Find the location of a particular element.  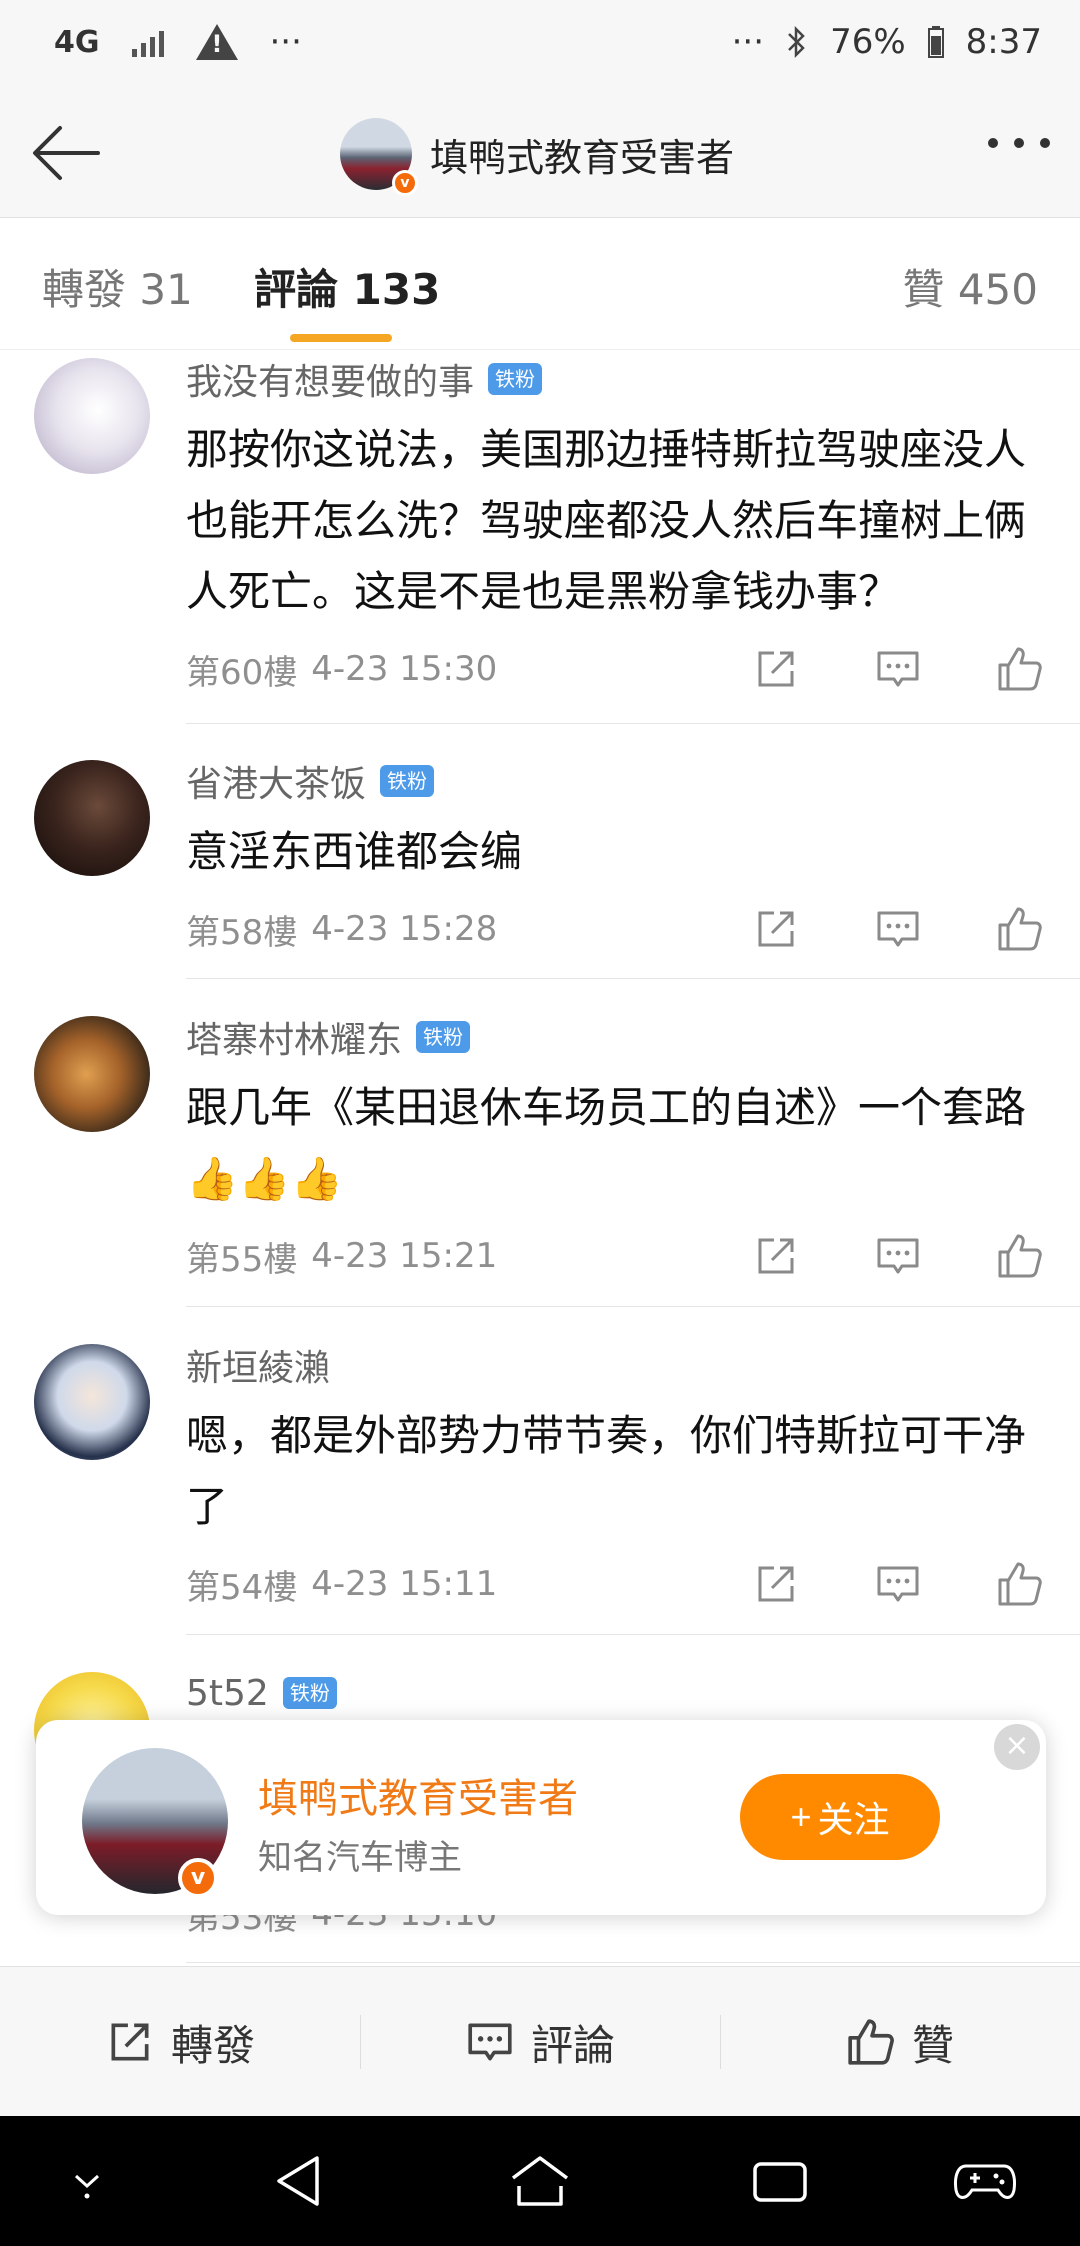

comment-username: 塔寨村林耀东 is located at coordinates (294, 1037).